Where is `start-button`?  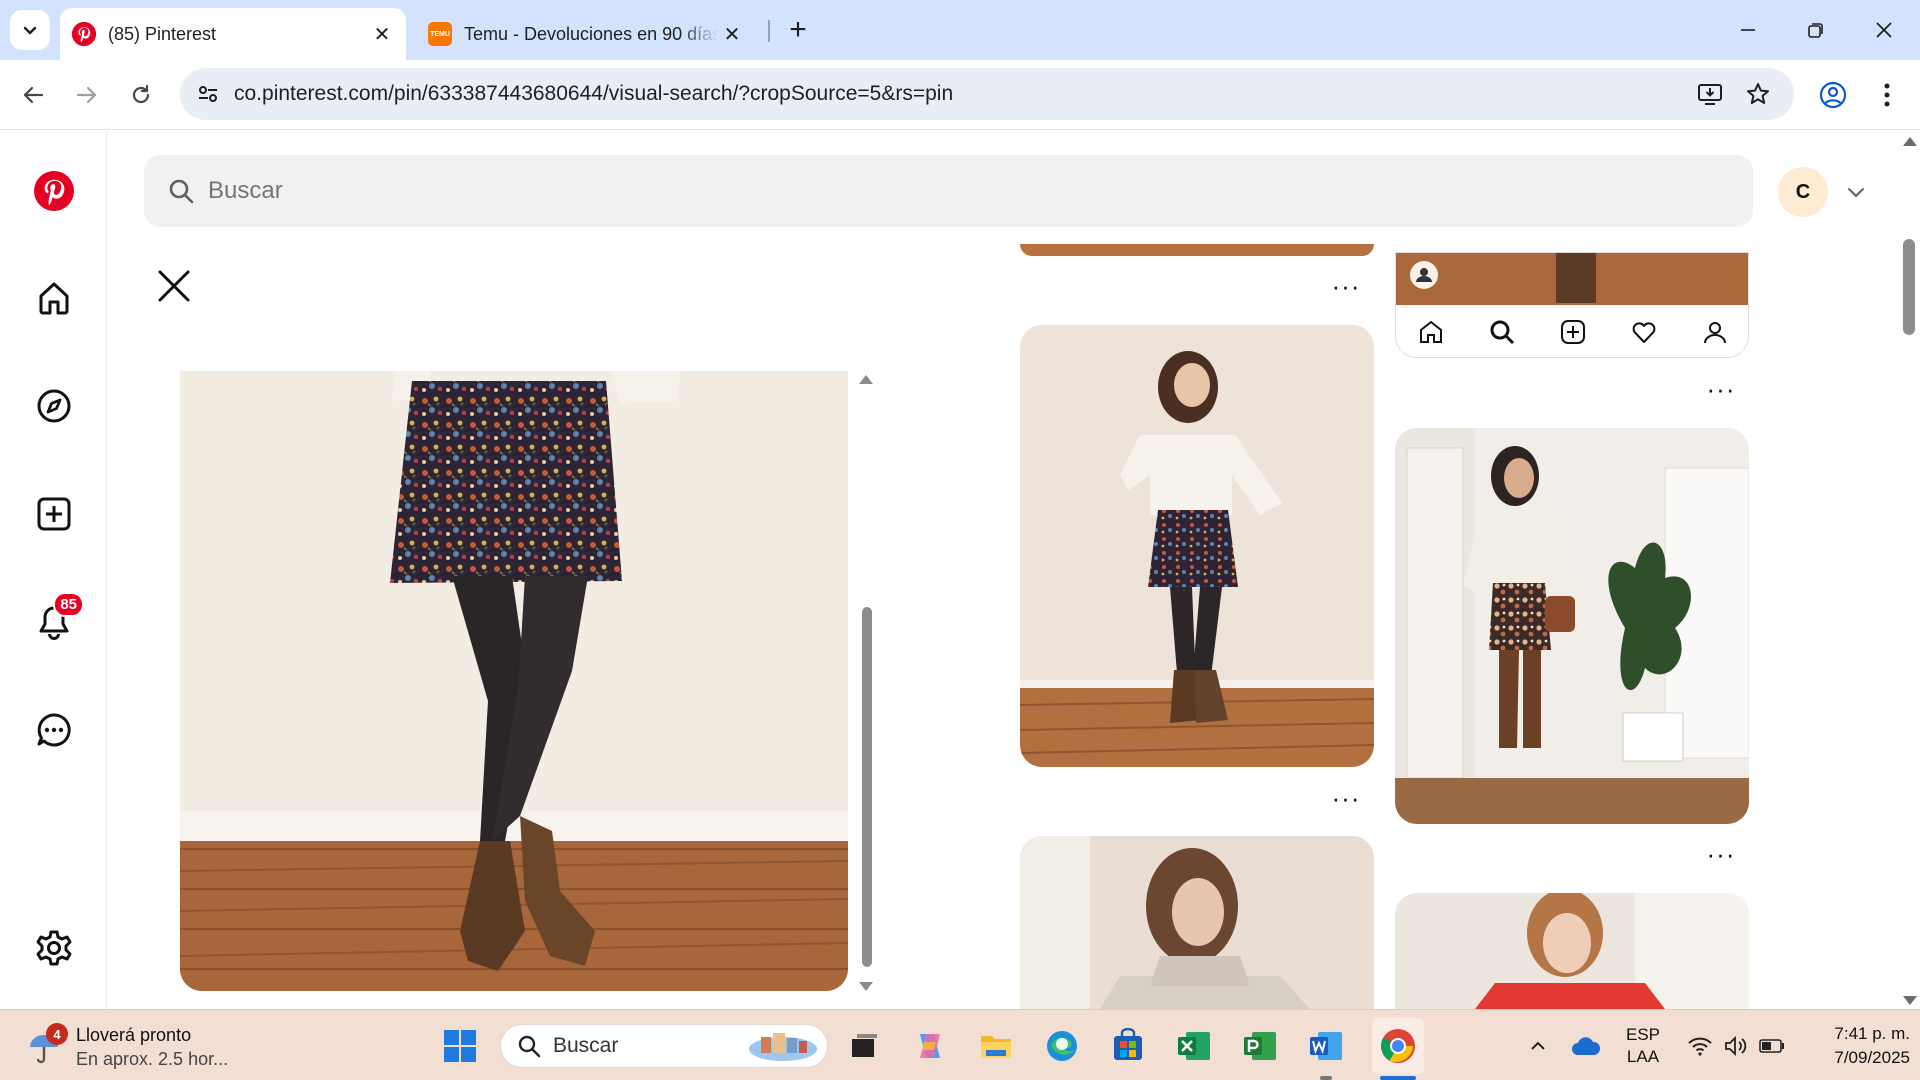
start-button is located at coordinates (460, 1046).